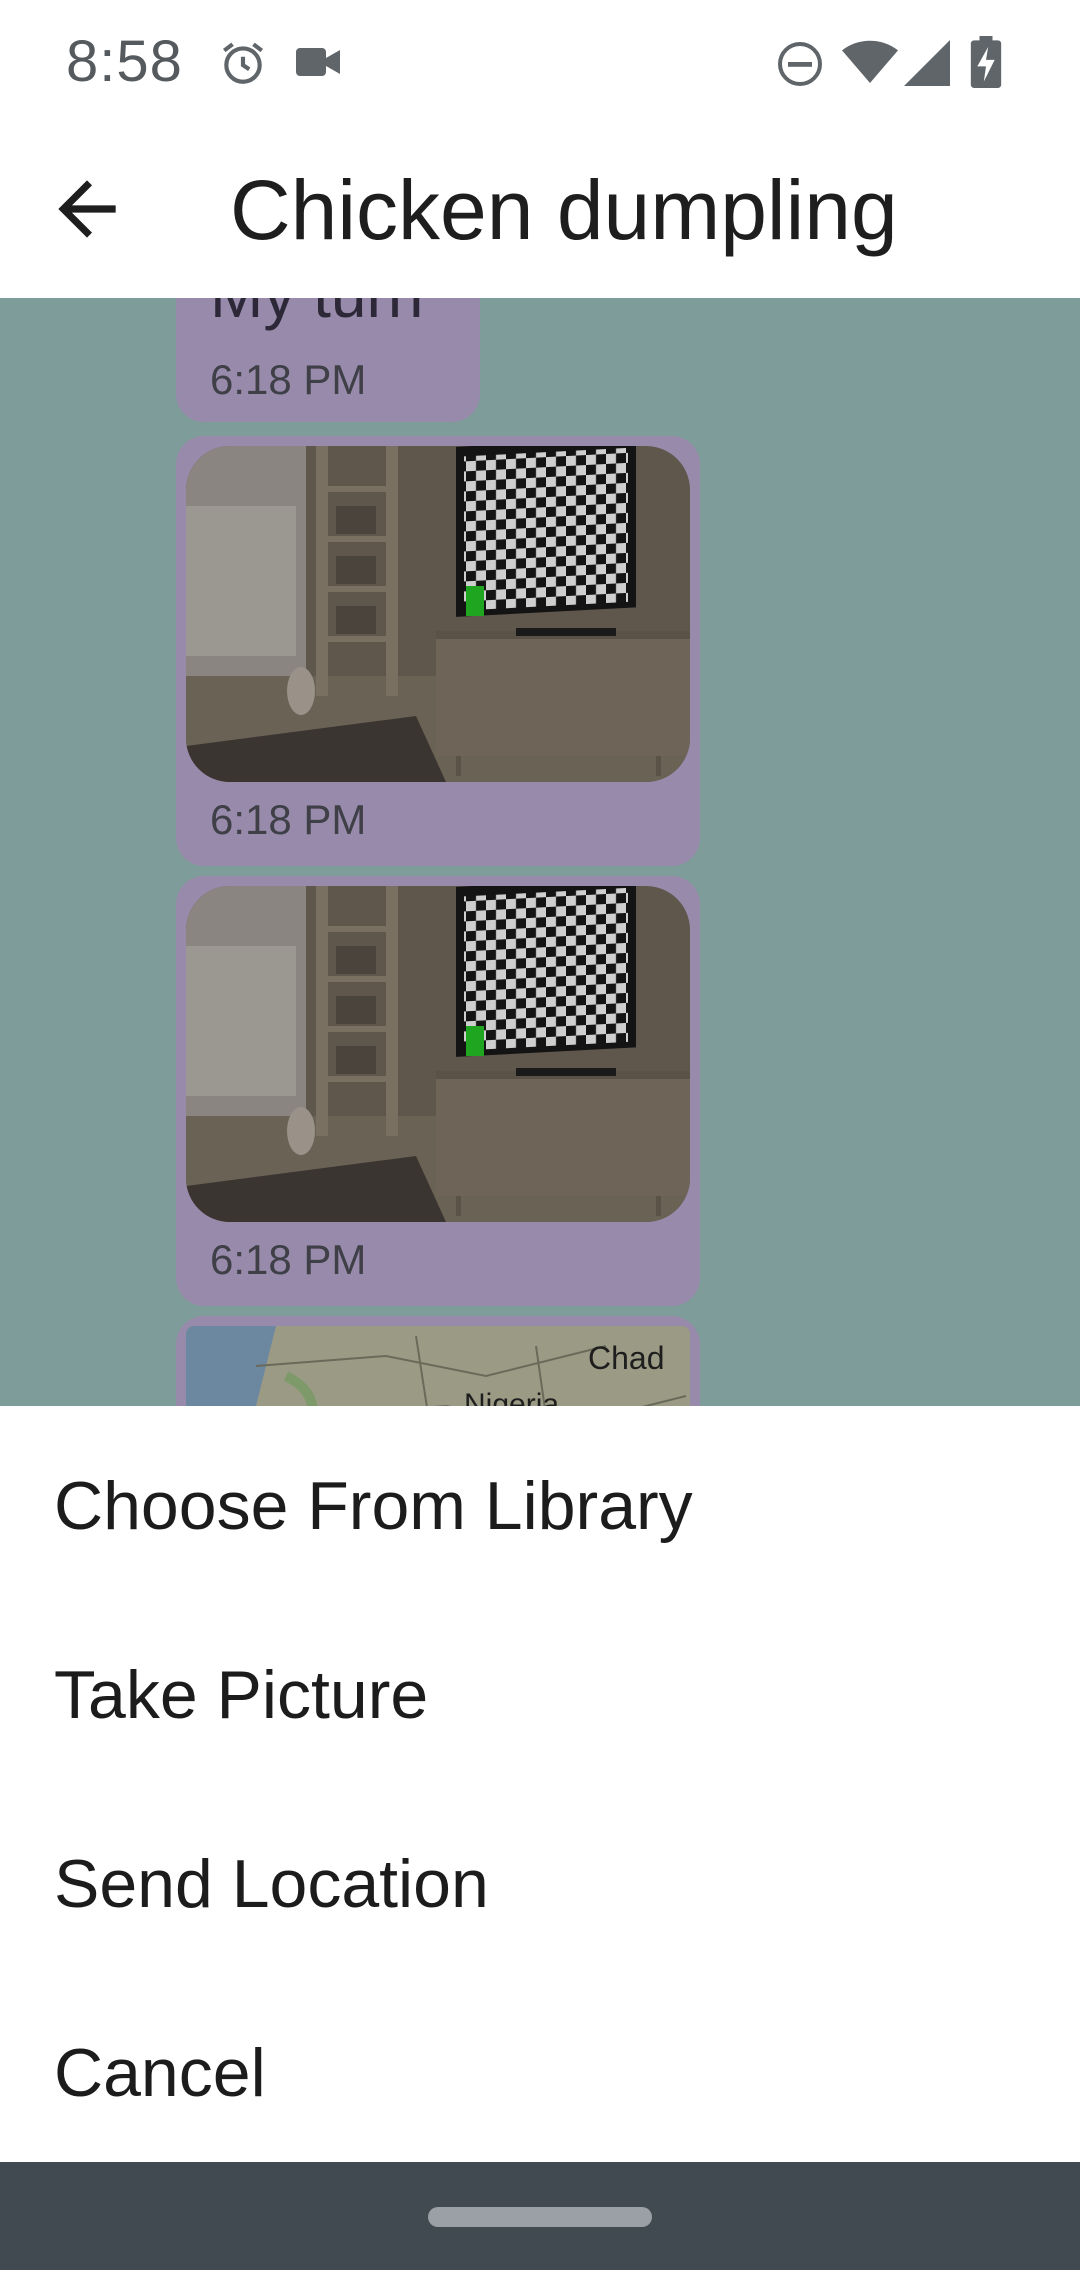 Image resolution: width=1080 pixels, height=2270 pixels. What do you see at coordinates (124, 61) in the screenshot?
I see `status-time: 8:58` at bounding box center [124, 61].